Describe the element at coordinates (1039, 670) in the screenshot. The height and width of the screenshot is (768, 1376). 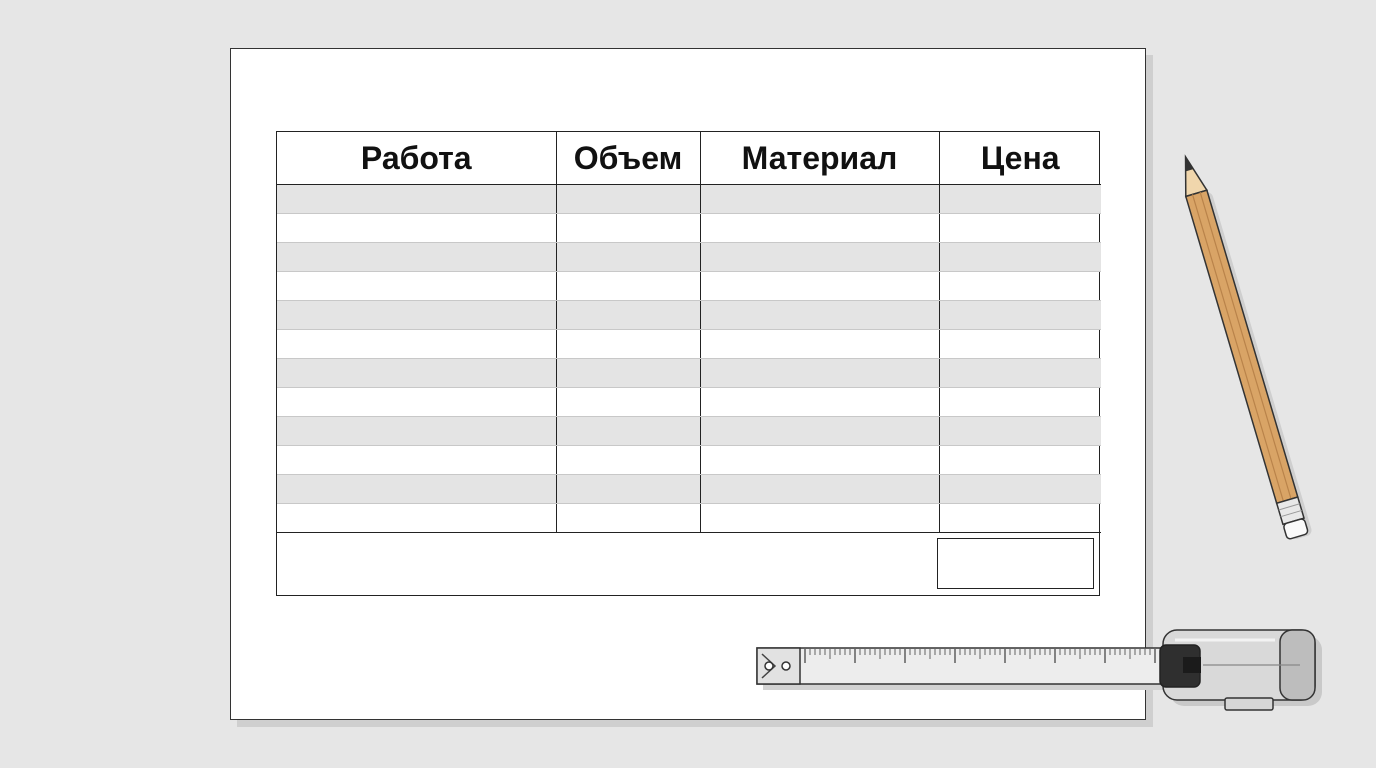
I see `tape-measure-icon` at that location.